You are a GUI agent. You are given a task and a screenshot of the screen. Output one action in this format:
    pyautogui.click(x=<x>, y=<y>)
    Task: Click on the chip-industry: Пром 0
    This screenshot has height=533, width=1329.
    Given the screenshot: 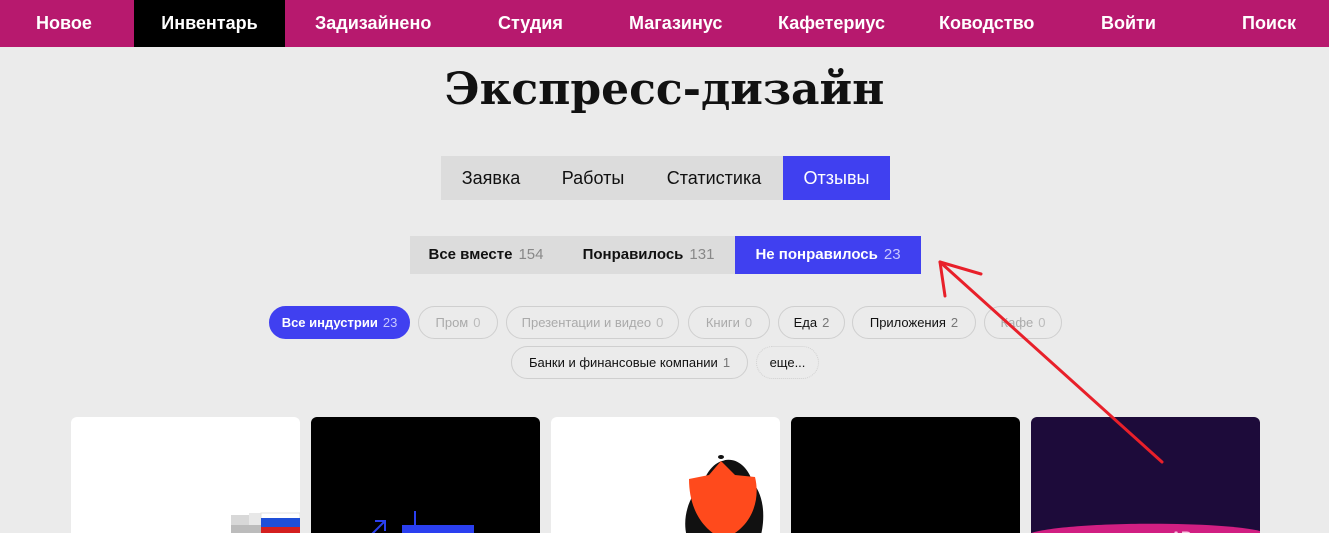 What is the action you would take?
    pyautogui.click(x=458, y=322)
    